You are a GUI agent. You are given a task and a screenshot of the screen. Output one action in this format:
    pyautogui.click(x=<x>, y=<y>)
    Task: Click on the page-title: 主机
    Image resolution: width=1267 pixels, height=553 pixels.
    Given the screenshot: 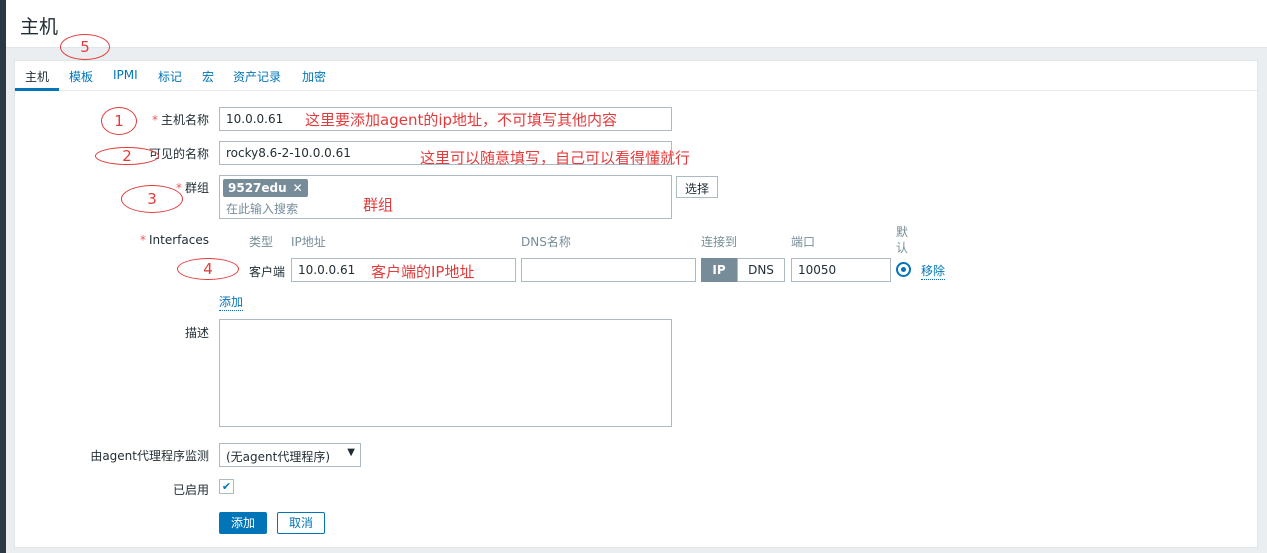 What is the action you would take?
    pyautogui.click(x=39, y=27)
    